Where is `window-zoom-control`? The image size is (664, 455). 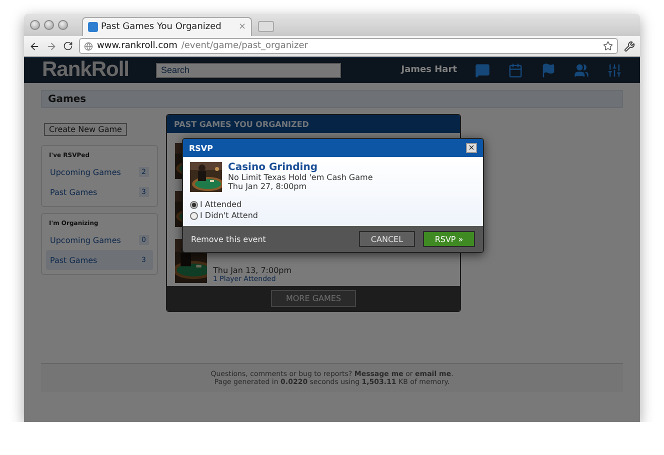
window-zoom-control is located at coordinates (63, 25).